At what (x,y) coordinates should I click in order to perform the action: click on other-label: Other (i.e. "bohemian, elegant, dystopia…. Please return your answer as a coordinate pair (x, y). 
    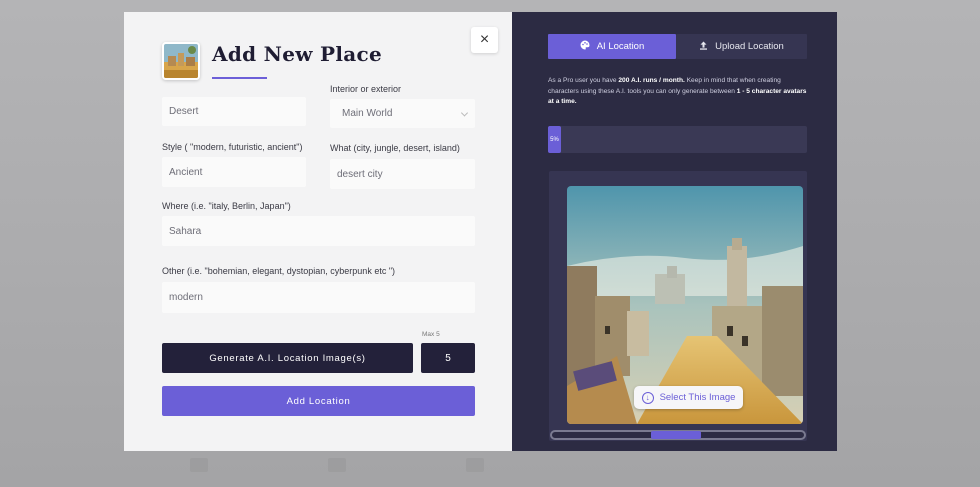
    Looking at the image, I should click on (279, 271).